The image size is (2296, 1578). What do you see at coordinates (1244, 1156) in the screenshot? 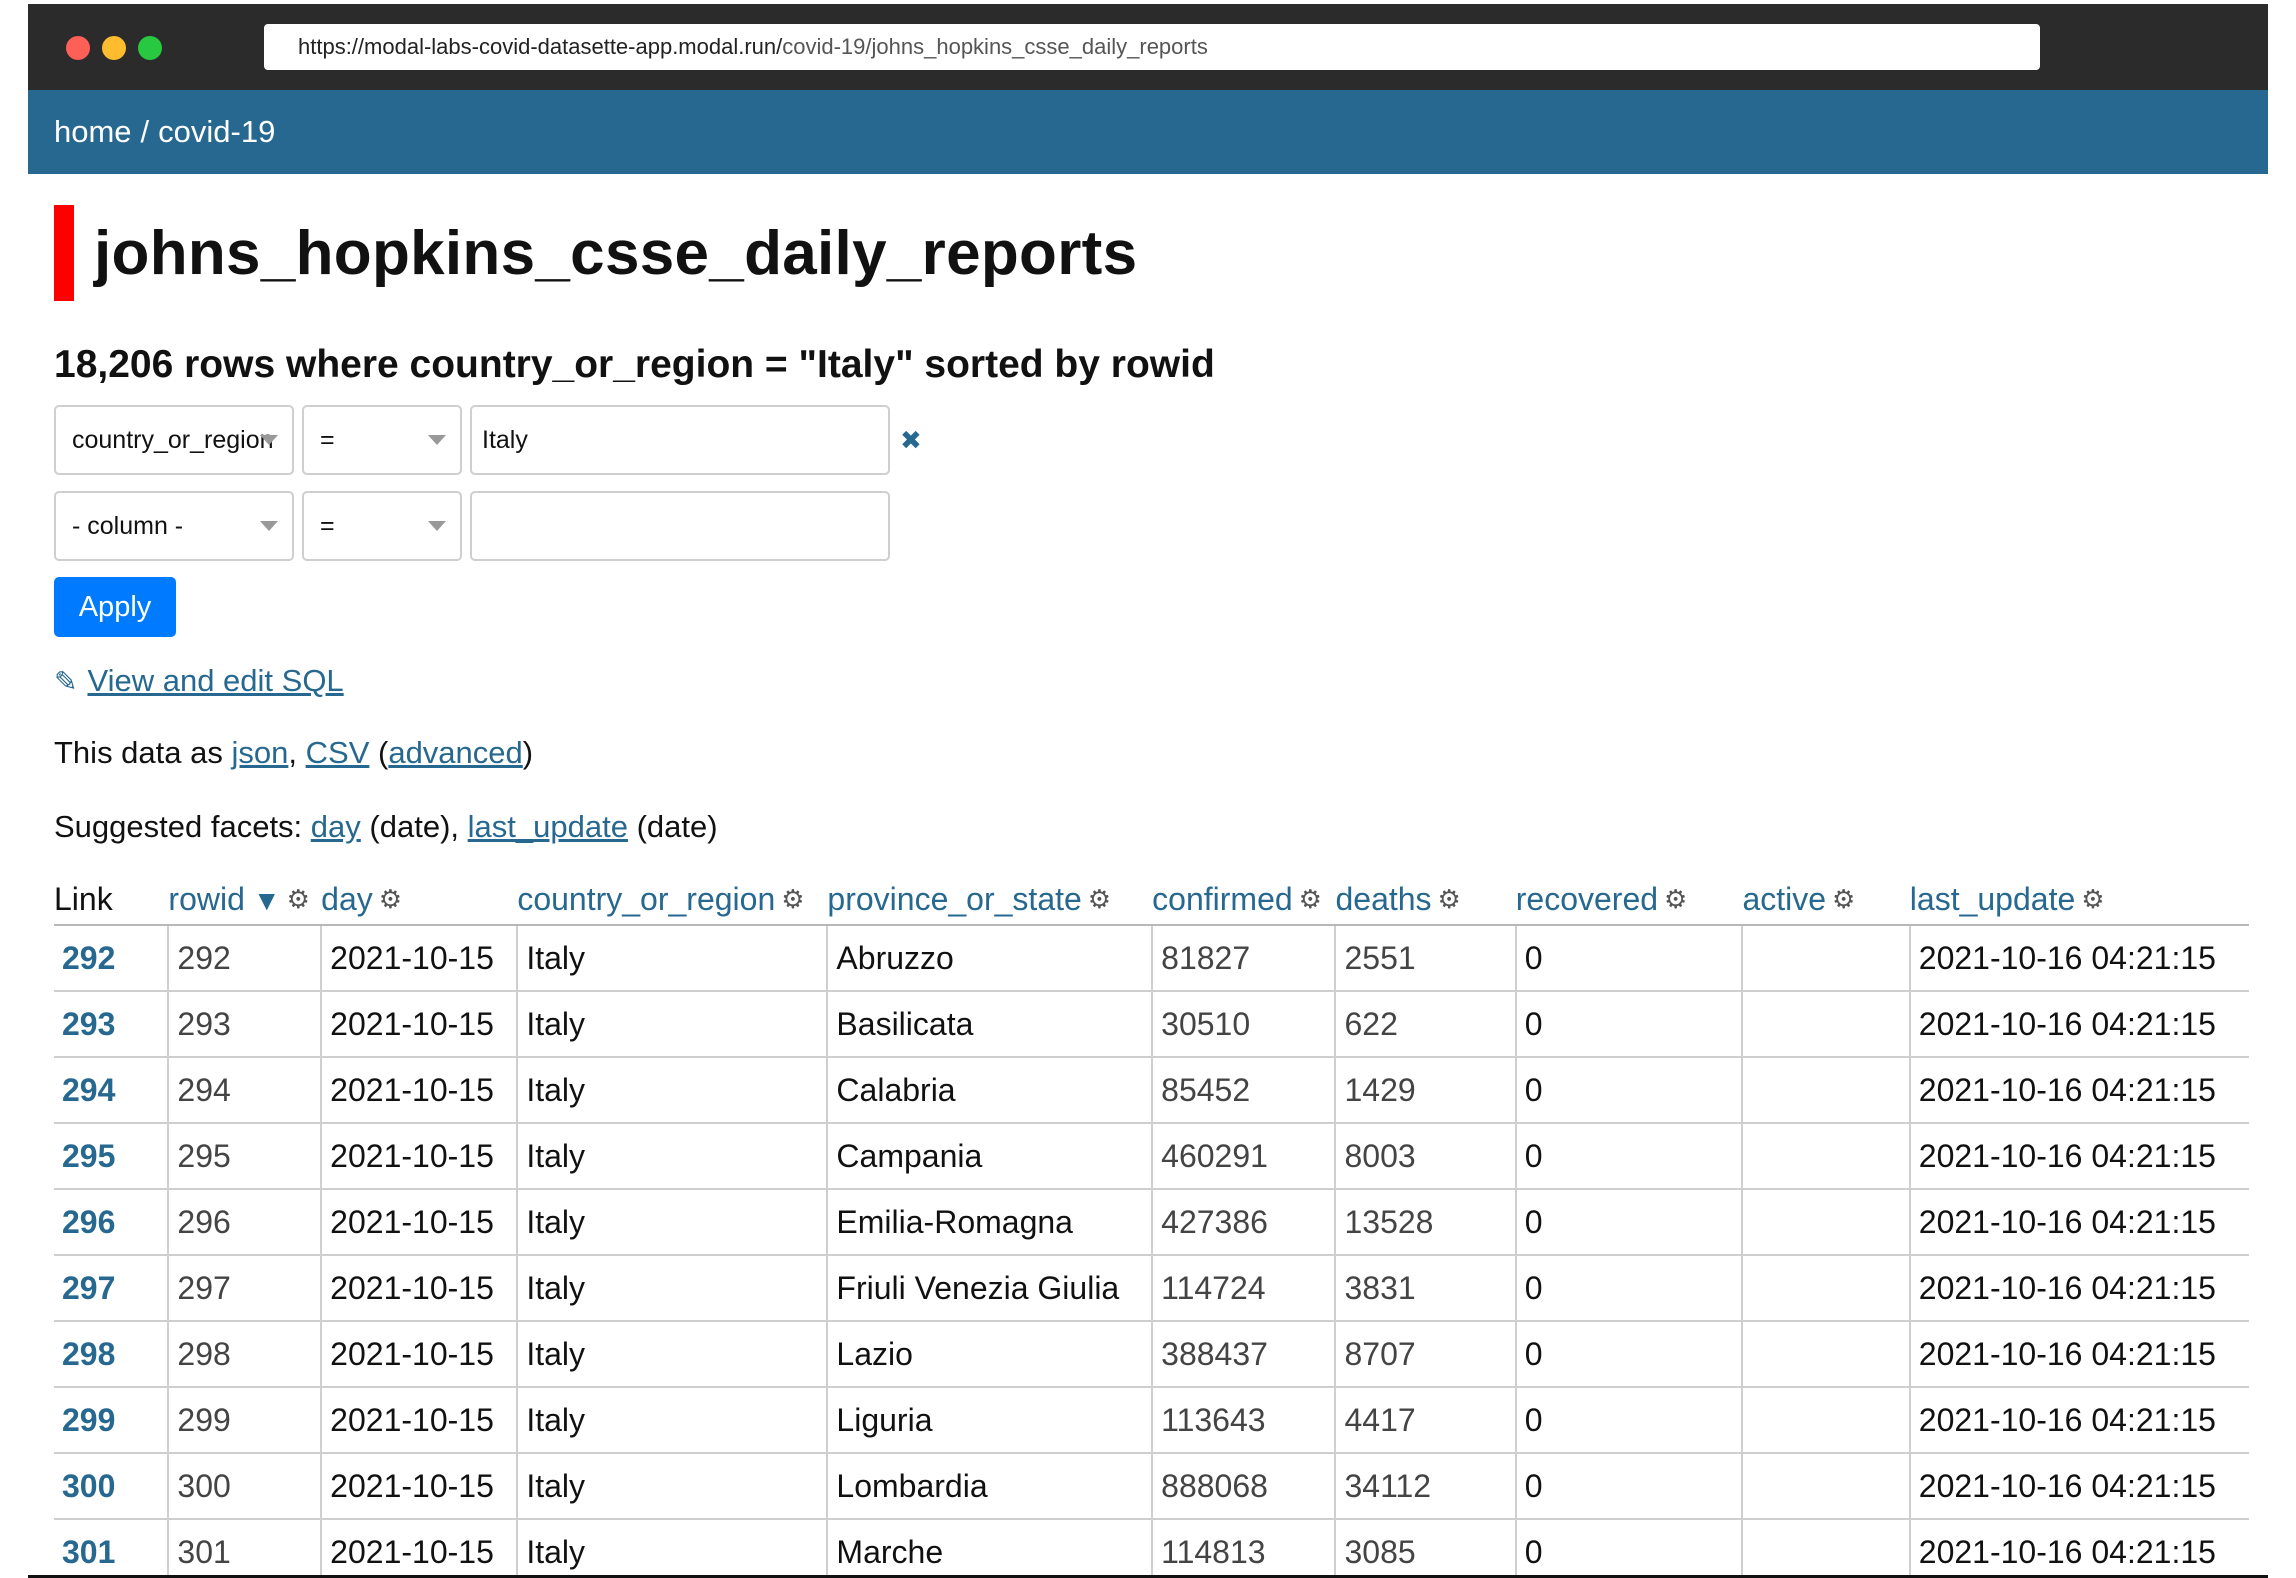
I see `cell-confirmed: 460291` at bounding box center [1244, 1156].